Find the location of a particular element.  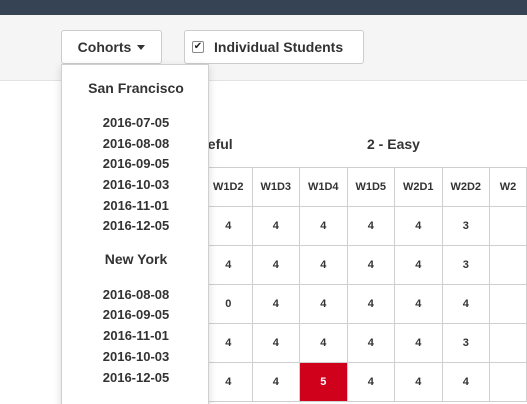

table-row: 4 4 5 4 4 4 is located at coordinates (365, 382).